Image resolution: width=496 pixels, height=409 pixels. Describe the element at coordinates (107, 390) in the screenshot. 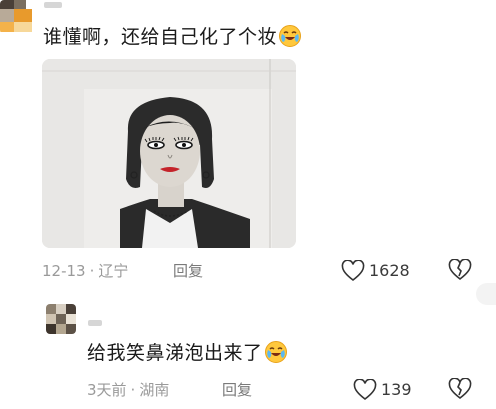

I see `comment-2-date: 3天前` at that location.